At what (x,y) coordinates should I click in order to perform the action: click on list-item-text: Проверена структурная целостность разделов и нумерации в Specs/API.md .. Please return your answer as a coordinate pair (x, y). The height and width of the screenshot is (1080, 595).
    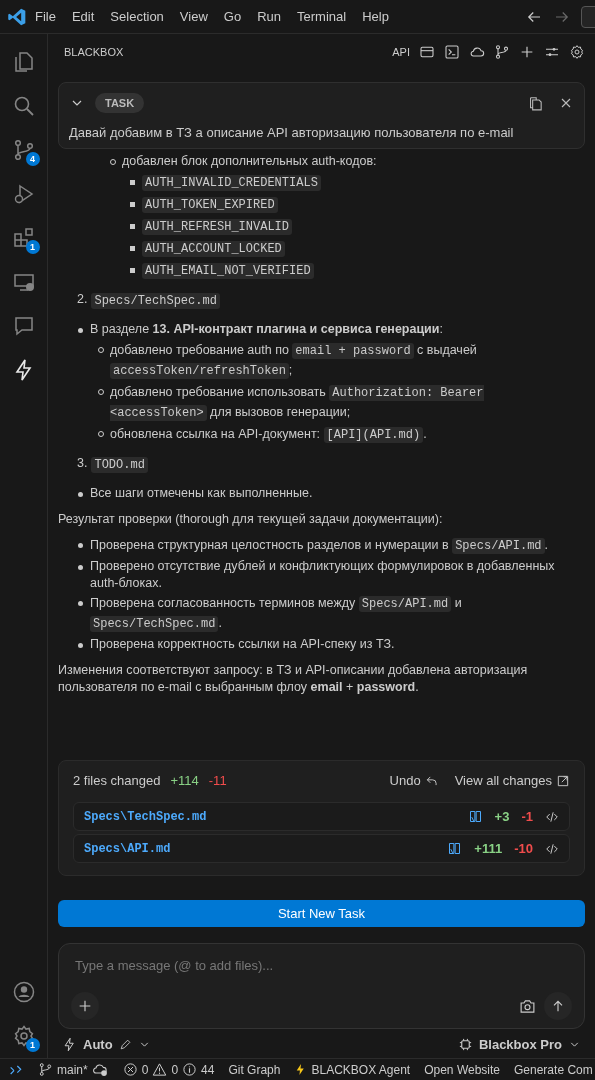
    Looking at the image, I should click on (320, 546).